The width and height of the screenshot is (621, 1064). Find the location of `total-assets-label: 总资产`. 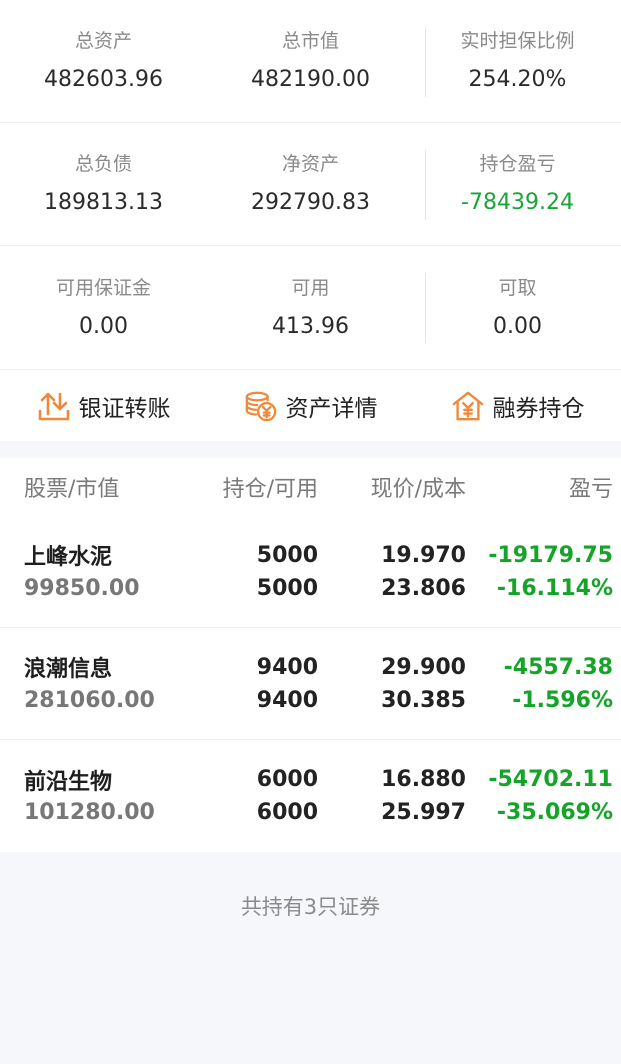

total-assets-label: 总资产 is located at coordinates (103, 41).